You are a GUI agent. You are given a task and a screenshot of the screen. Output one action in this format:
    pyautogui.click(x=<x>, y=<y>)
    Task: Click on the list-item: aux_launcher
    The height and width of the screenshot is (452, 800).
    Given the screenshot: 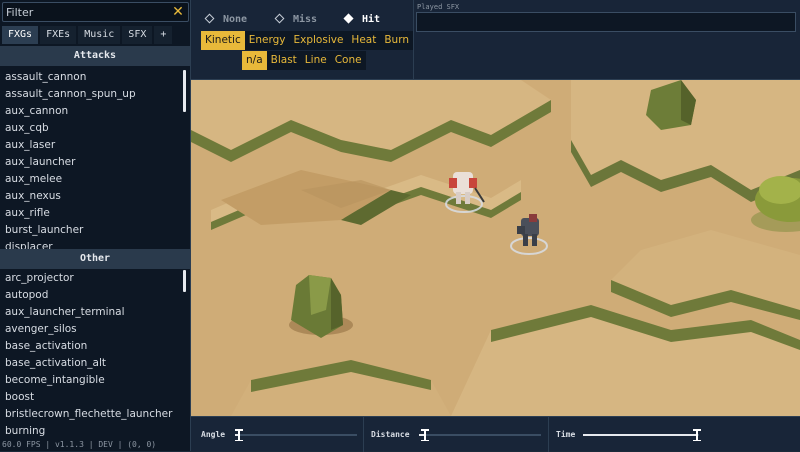 What is the action you would take?
    pyautogui.click(x=95, y=162)
    